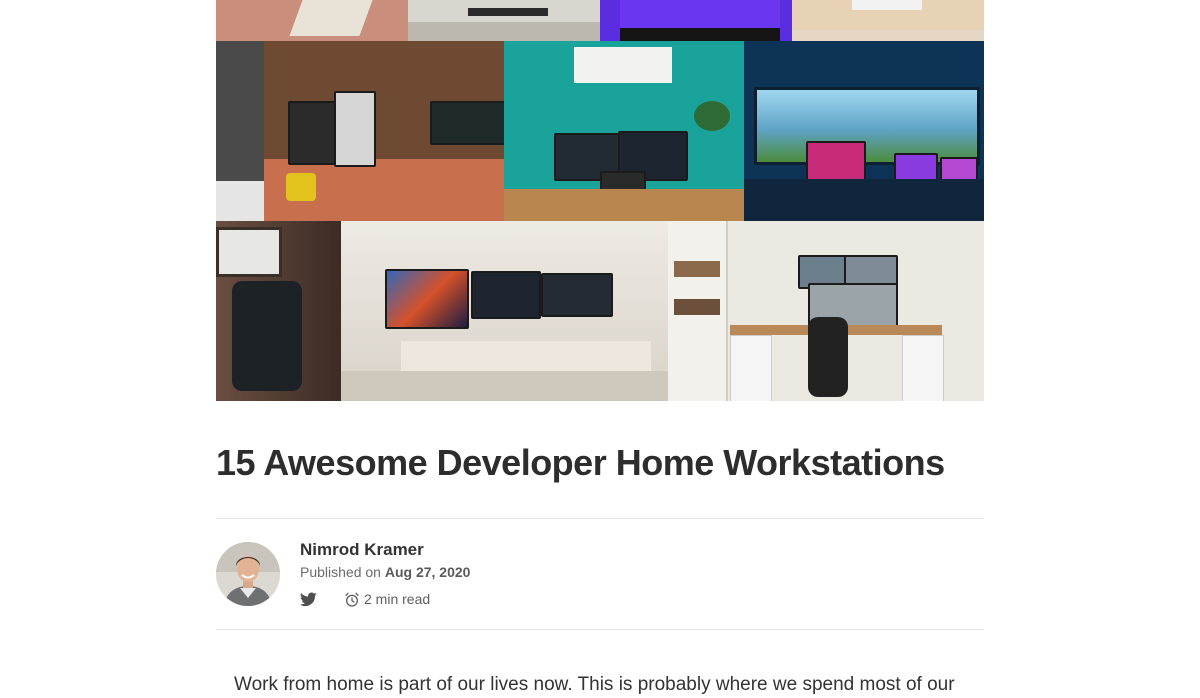 The height and width of the screenshot is (698, 1200). What do you see at coordinates (278, 311) in the screenshot?
I see `collage-photo-chair` at bounding box center [278, 311].